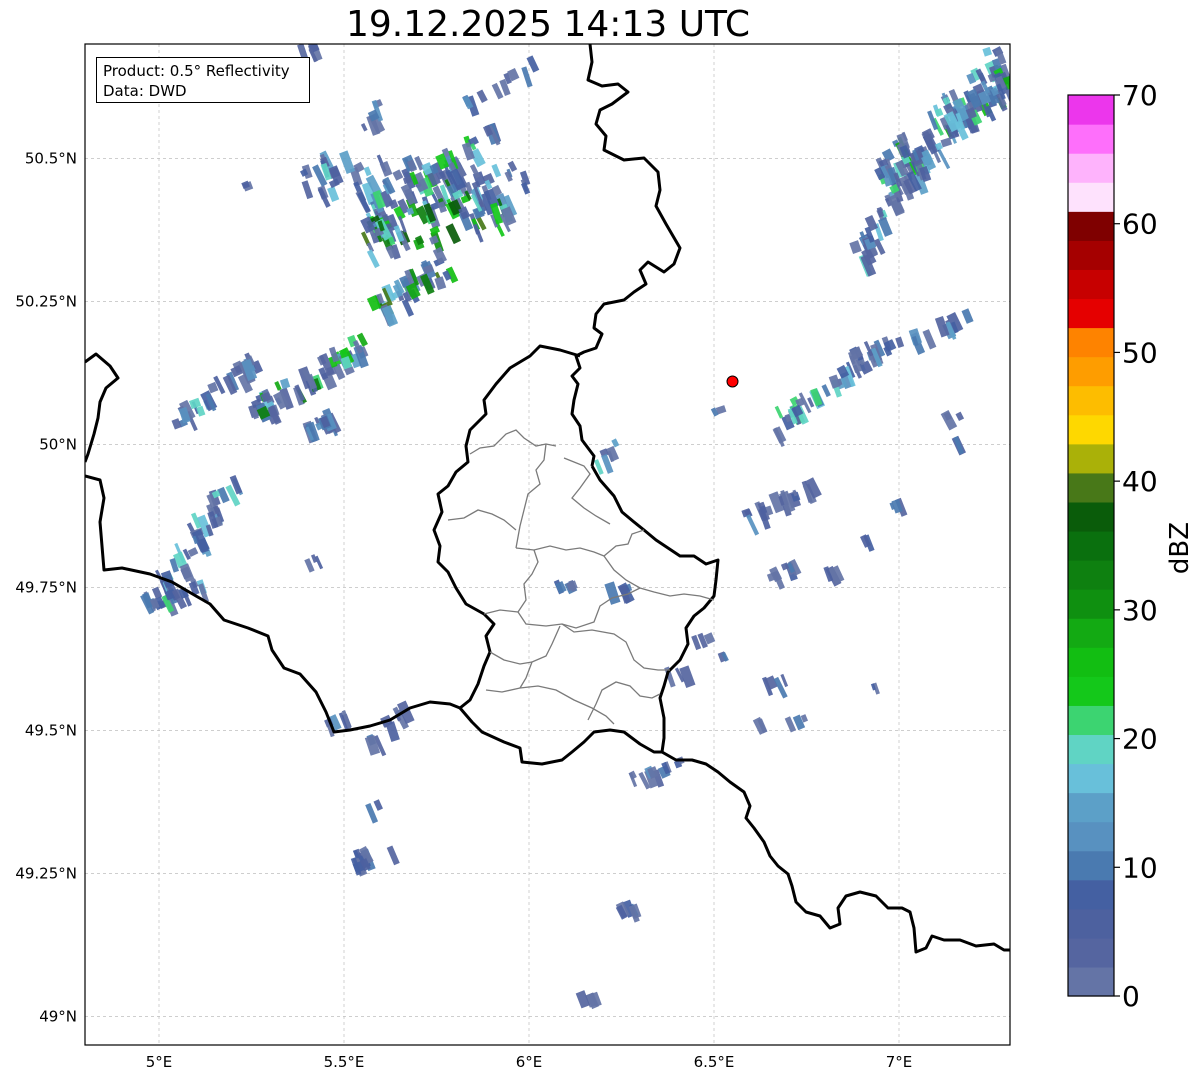 The image size is (1202, 1081). What do you see at coordinates (1140, 224) in the screenshot?
I see `colorbar-tick-label: 60` at bounding box center [1140, 224].